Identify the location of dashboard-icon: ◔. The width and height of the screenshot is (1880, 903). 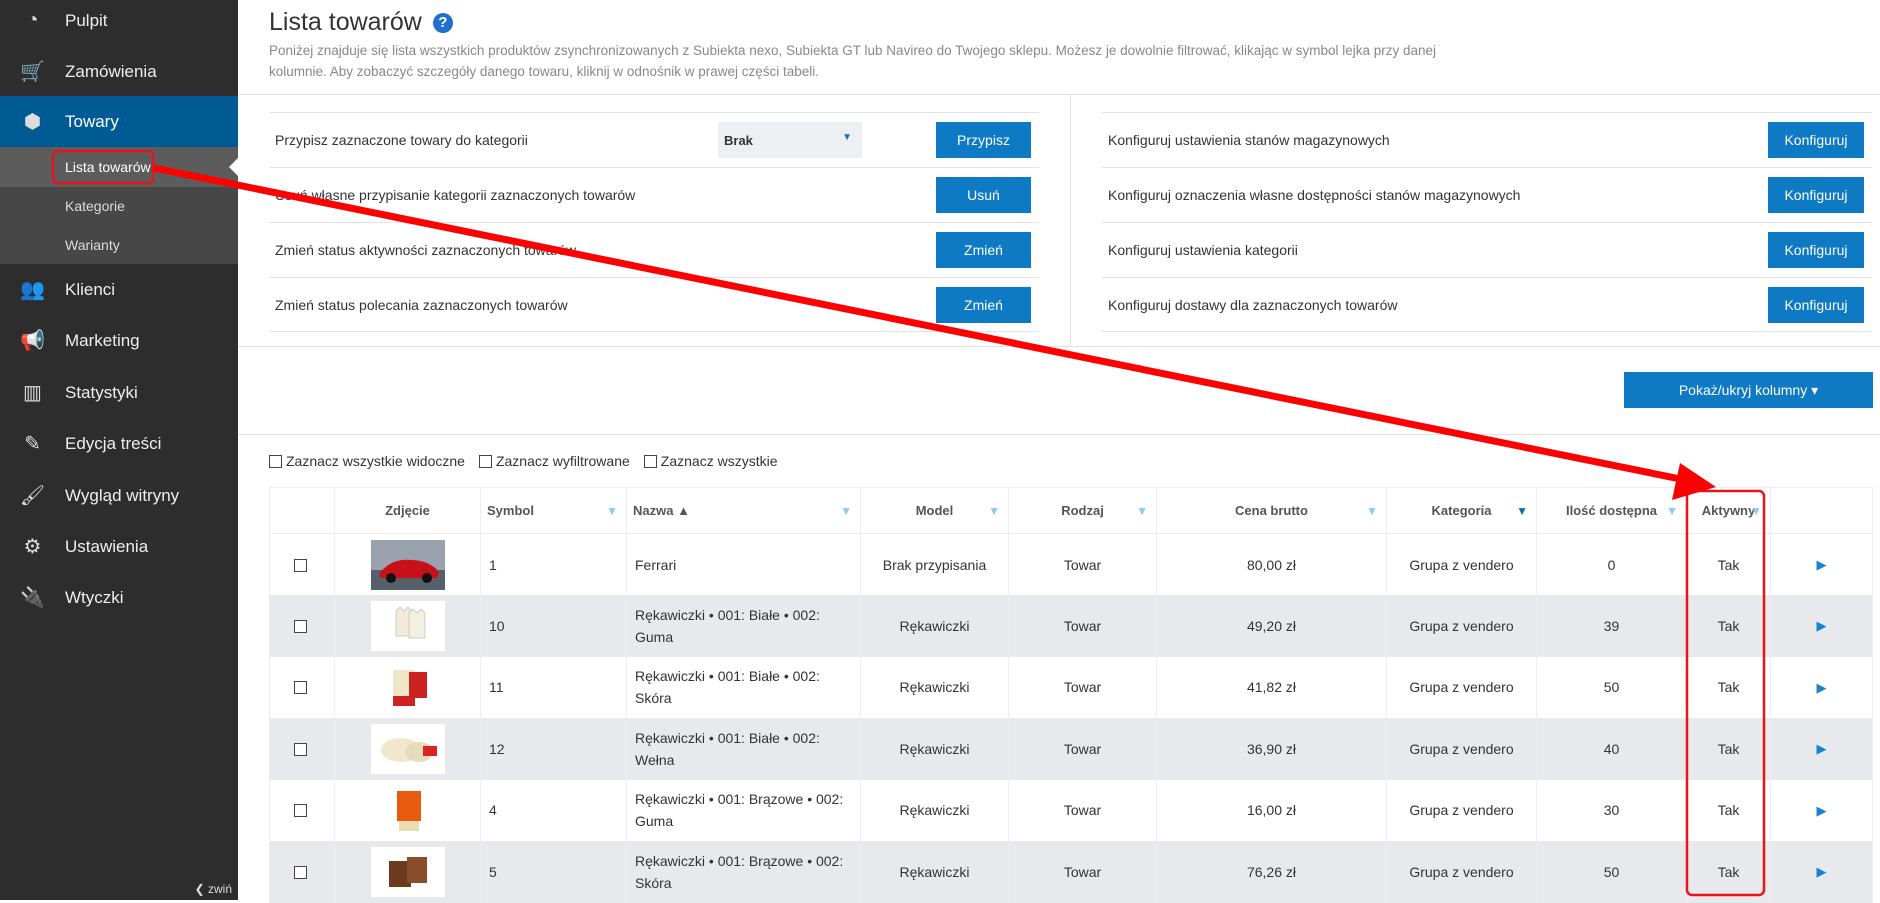
(32, 20).